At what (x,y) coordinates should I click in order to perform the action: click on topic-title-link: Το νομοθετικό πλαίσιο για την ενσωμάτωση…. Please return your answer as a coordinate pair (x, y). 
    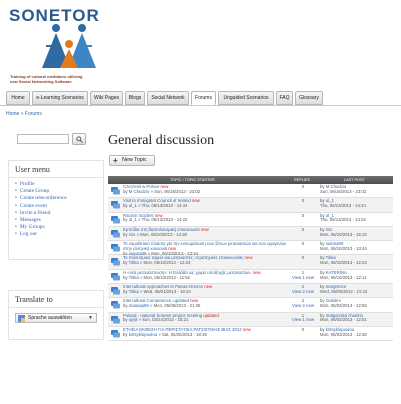
    Looking at the image, I should click on (204, 246).